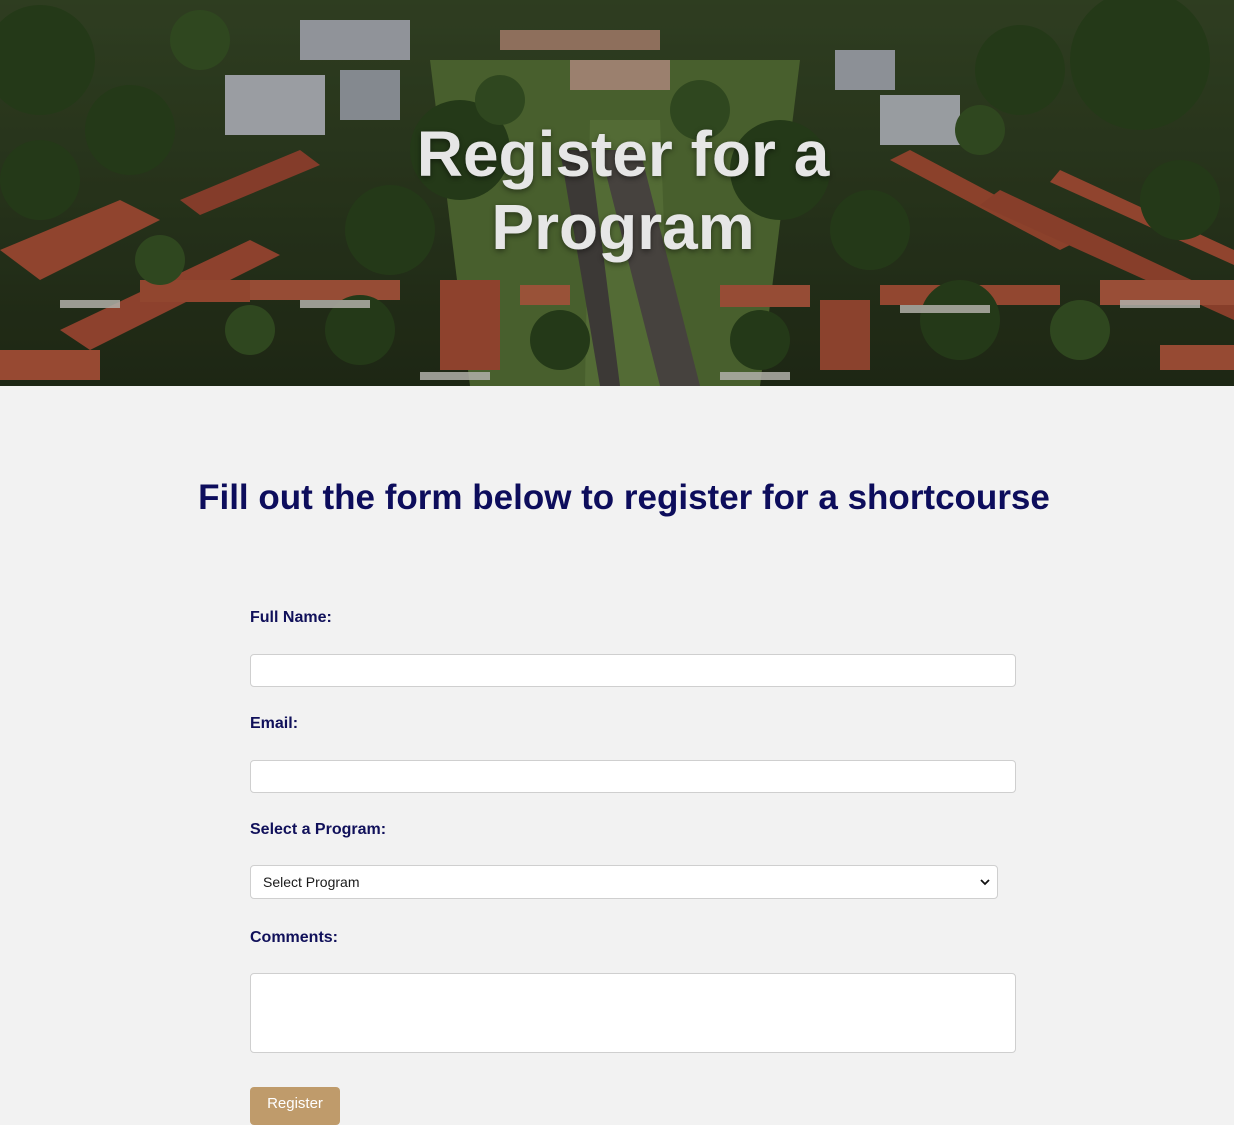 This screenshot has height=1125, width=1234. Describe the element at coordinates (318, 829) in the screenshot. I see `program-label: Select a Program:` at that location.